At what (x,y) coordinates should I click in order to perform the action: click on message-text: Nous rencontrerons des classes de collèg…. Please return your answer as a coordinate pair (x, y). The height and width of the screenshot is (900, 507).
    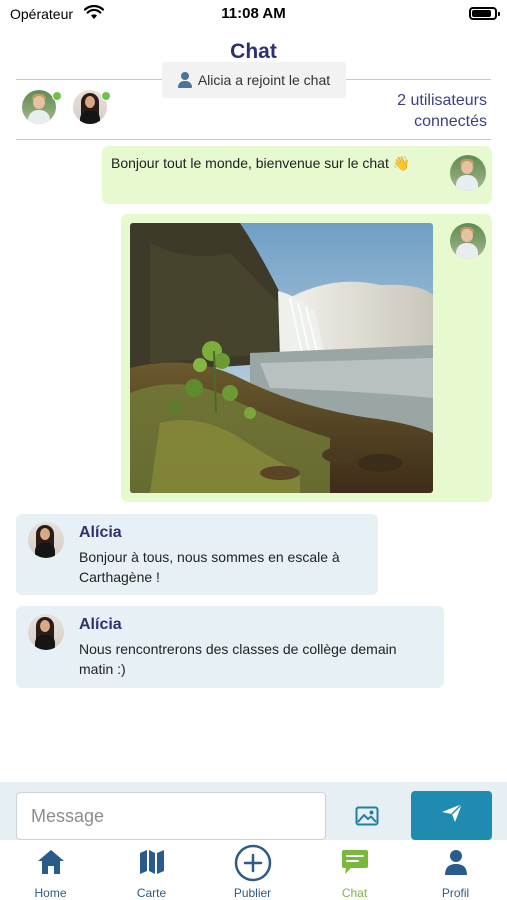
    Looking at the image, I should click on (238, 659).